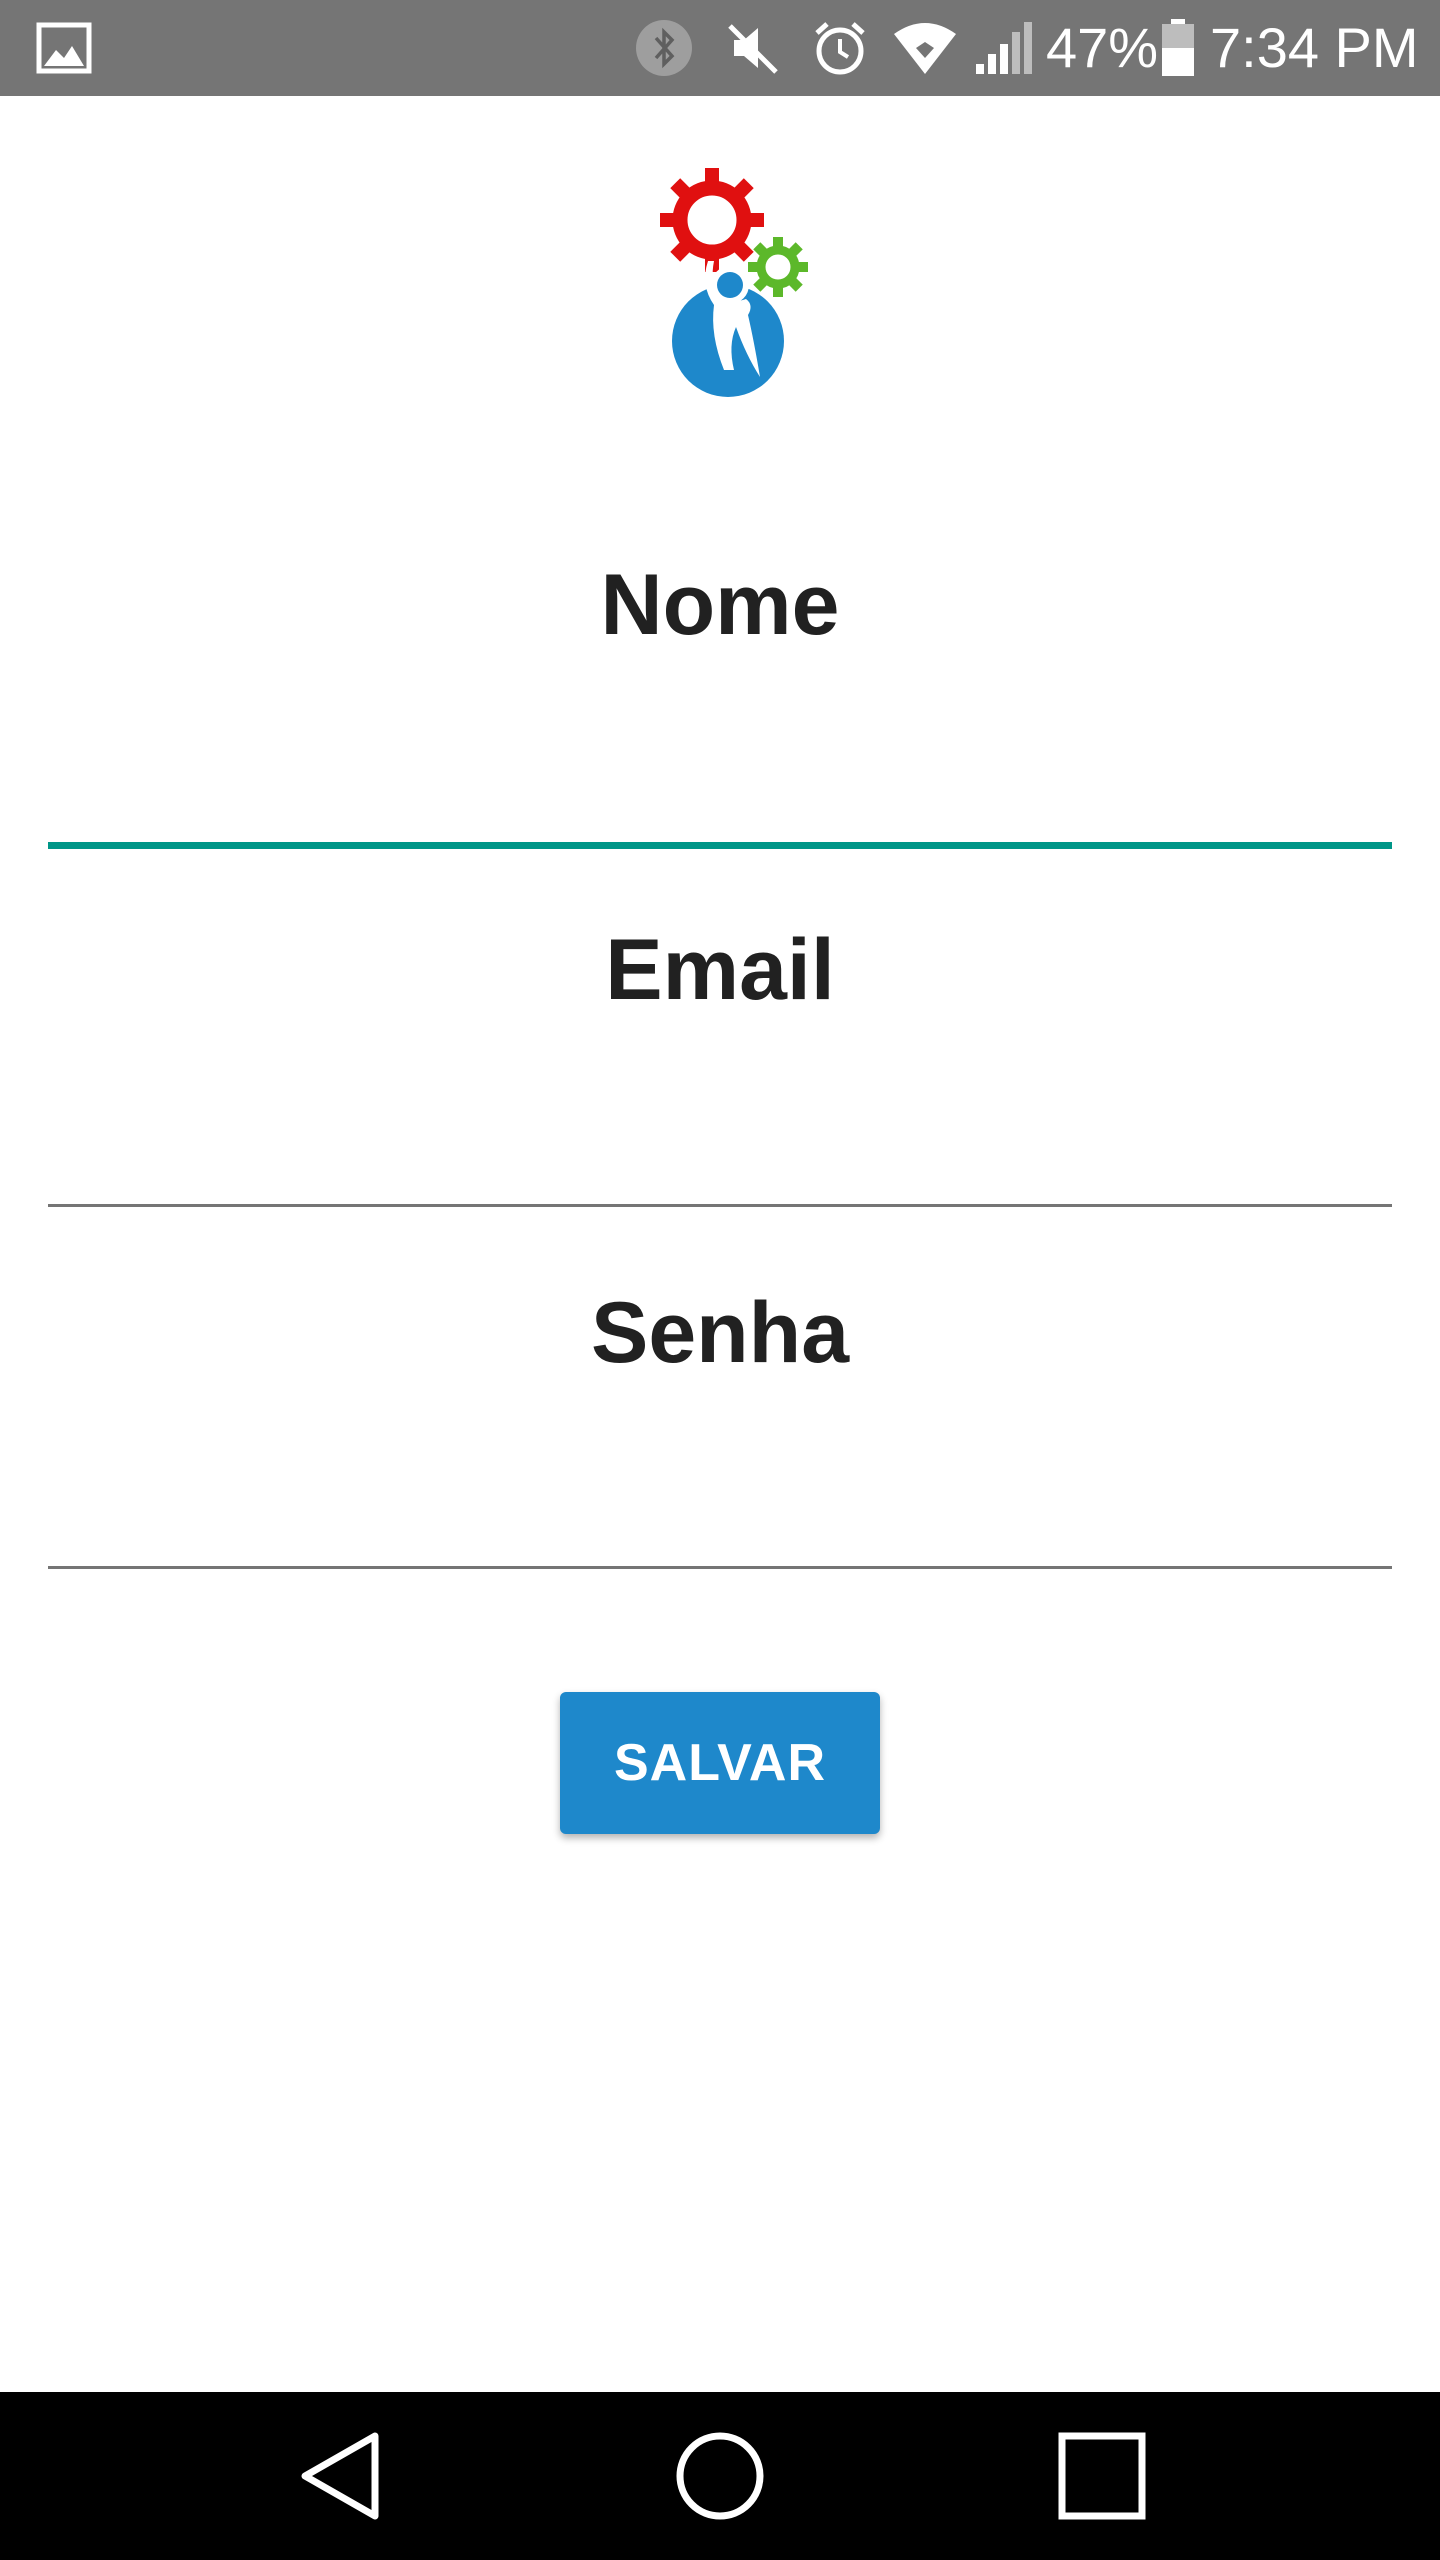 The width and height of the screenshot is (1440, 2560). Describe the element at coordinates (720, 1520) in the screenshot. I see `senha-input` at that location.